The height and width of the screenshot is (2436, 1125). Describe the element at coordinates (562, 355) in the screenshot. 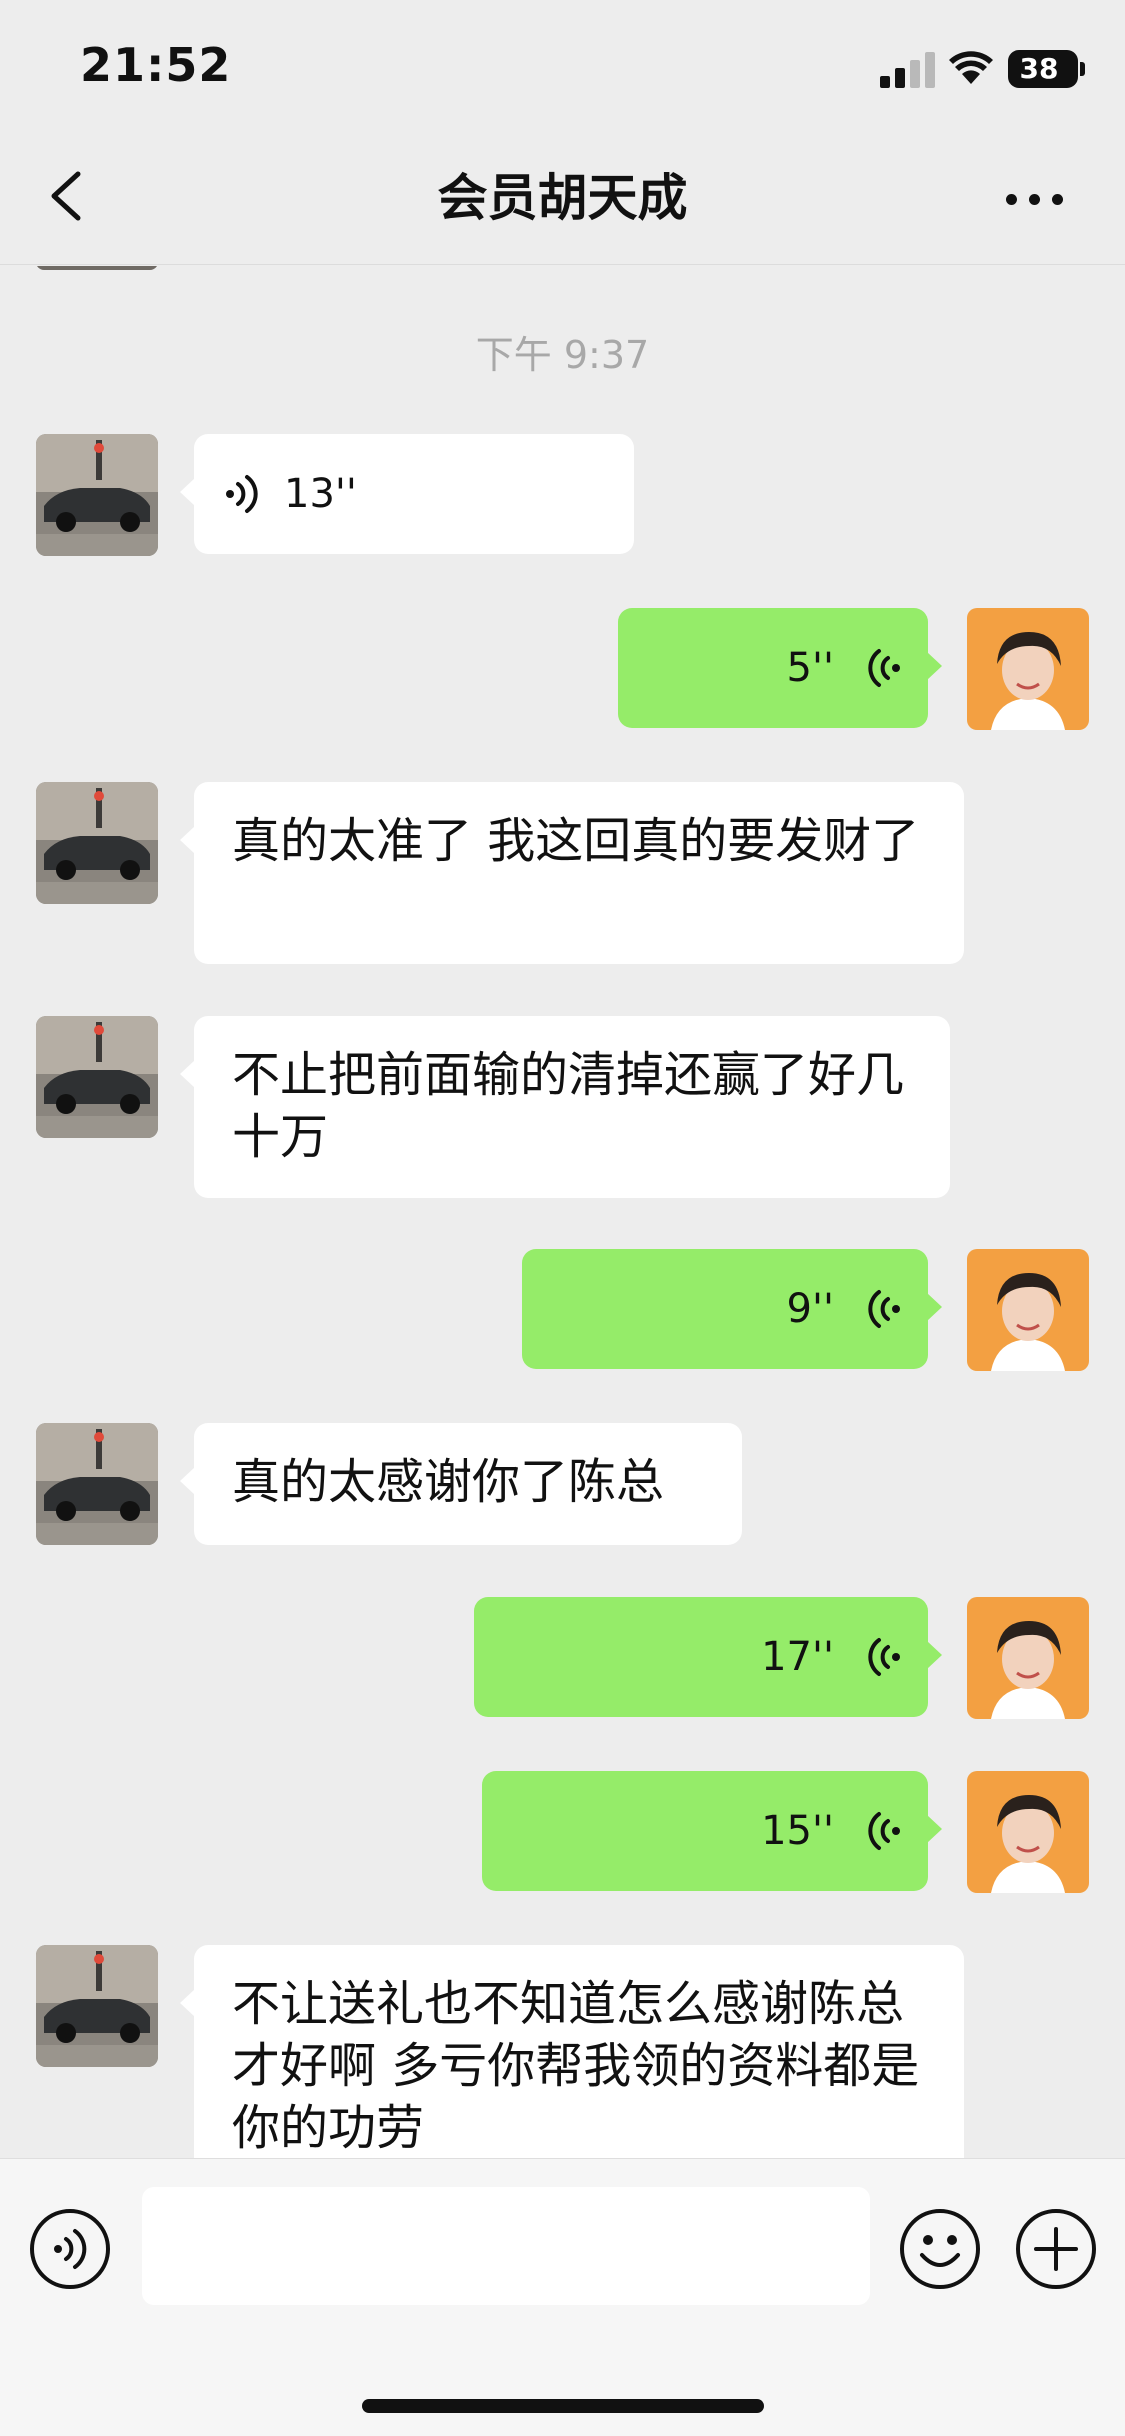

I see `message-timestamp: 下午 9:37` at that location.